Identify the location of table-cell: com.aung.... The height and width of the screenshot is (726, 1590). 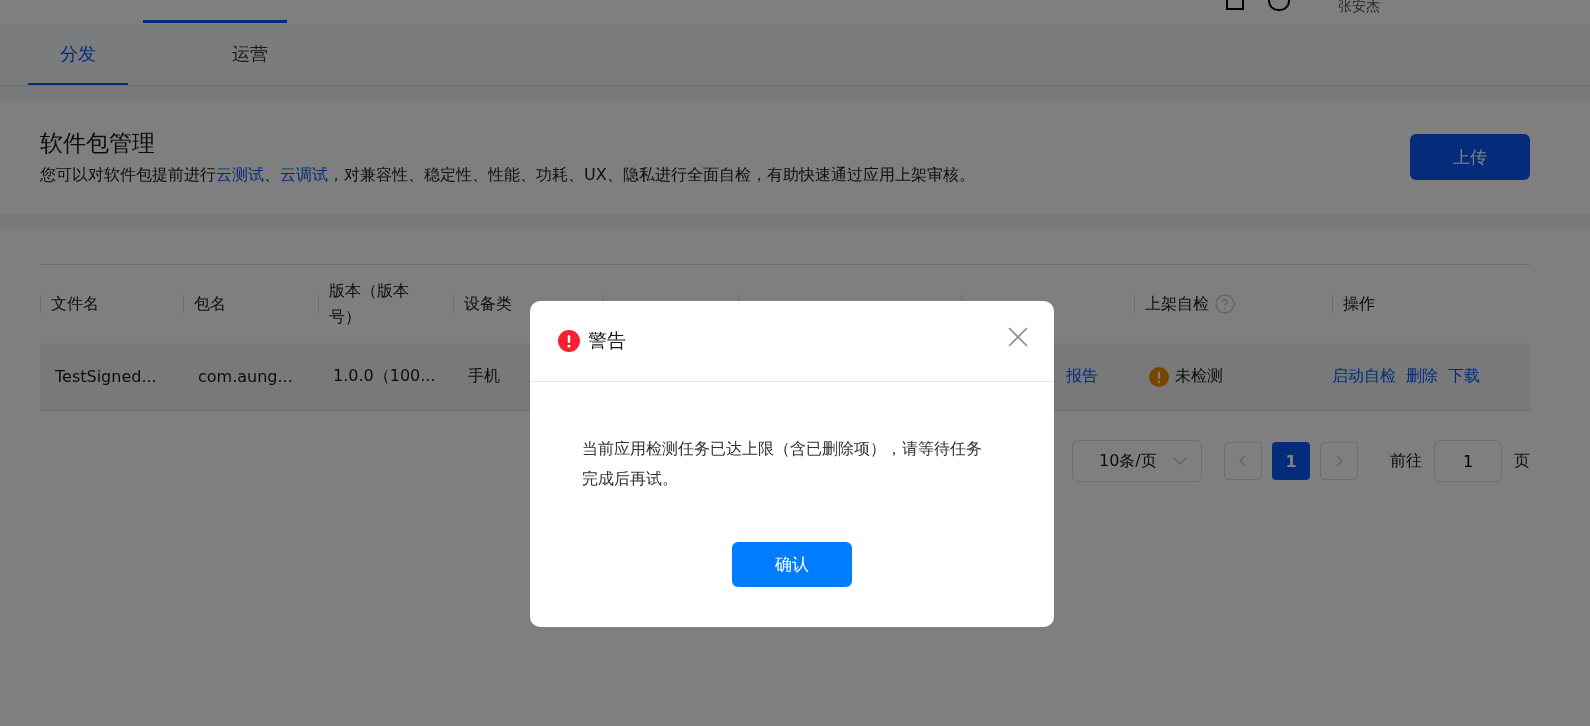
(245, 376).